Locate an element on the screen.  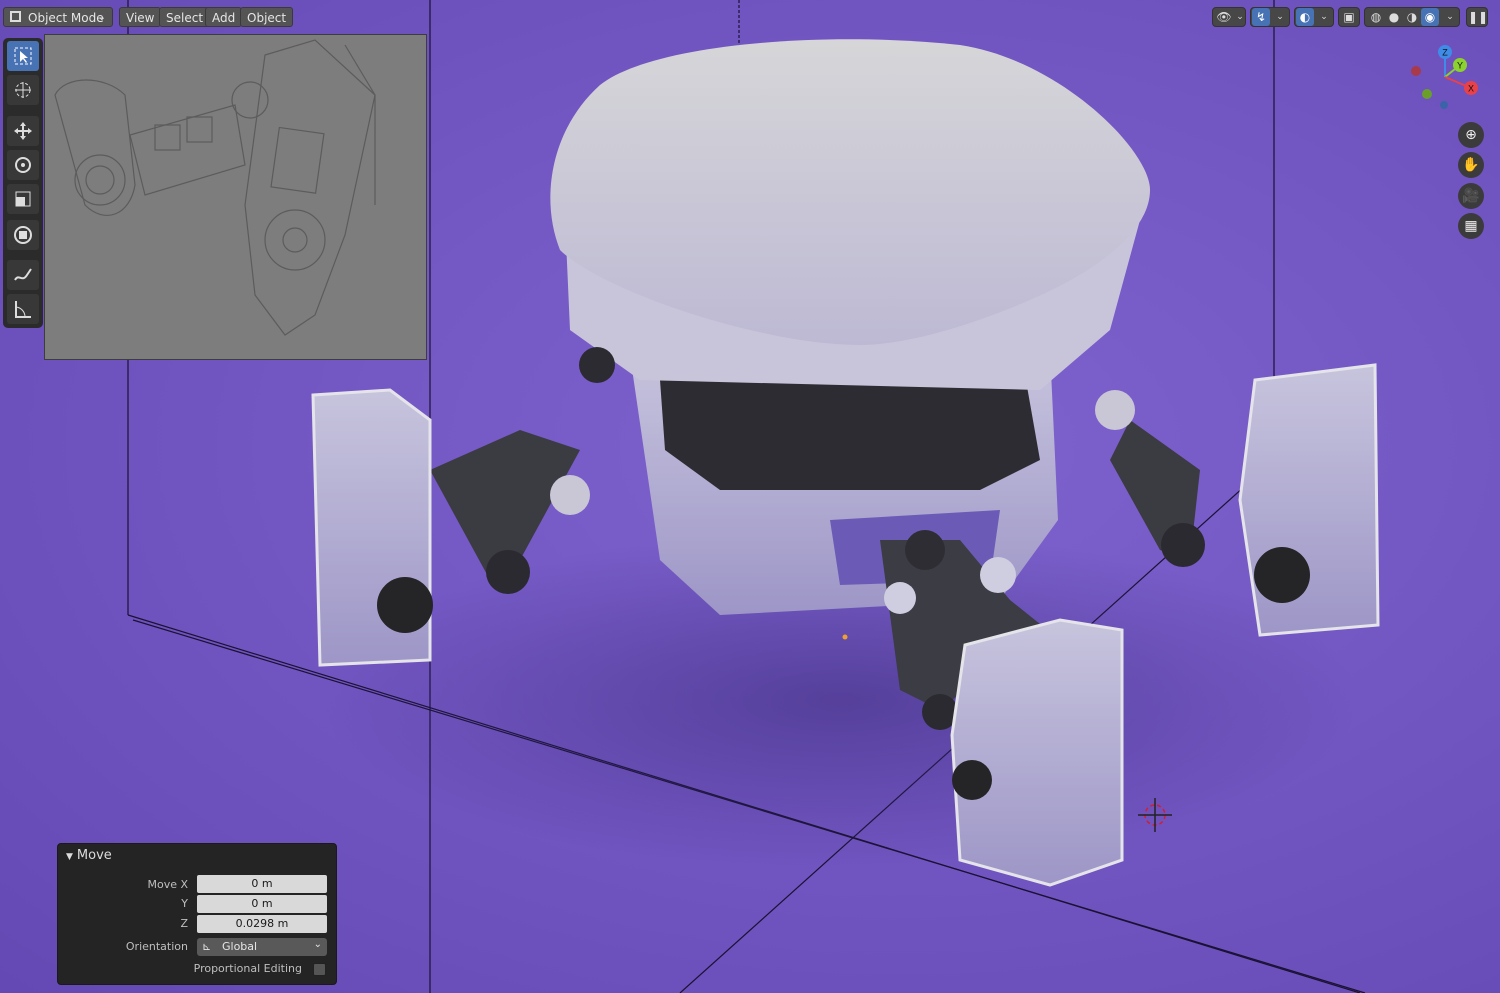
gizmo-x-label: X is located at coordinates (1471, 89).